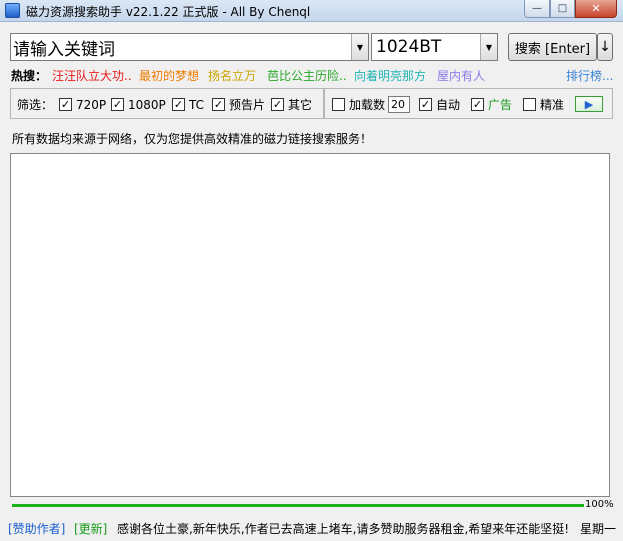  What do you see at coordinates (500, 105) in the screenshot?
I see `ads-label: 广告` at bounding box center [500, 105].